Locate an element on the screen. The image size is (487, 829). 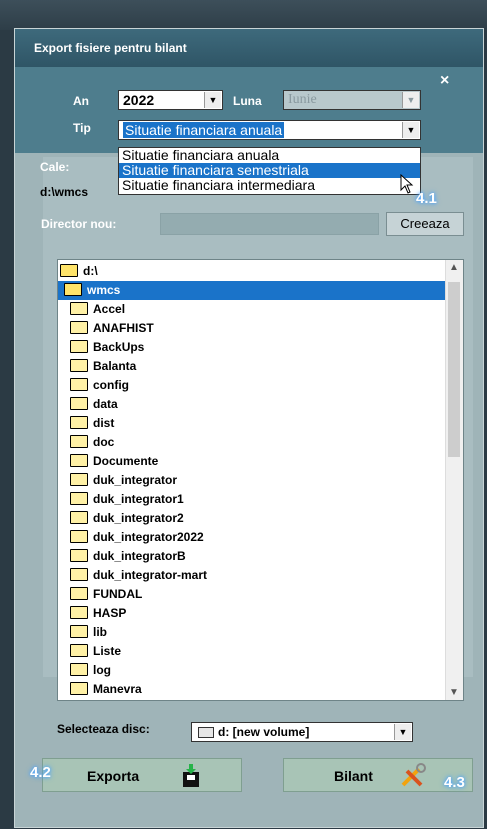
tree-folder-item: Manevra is located at coordinates (106, 689).